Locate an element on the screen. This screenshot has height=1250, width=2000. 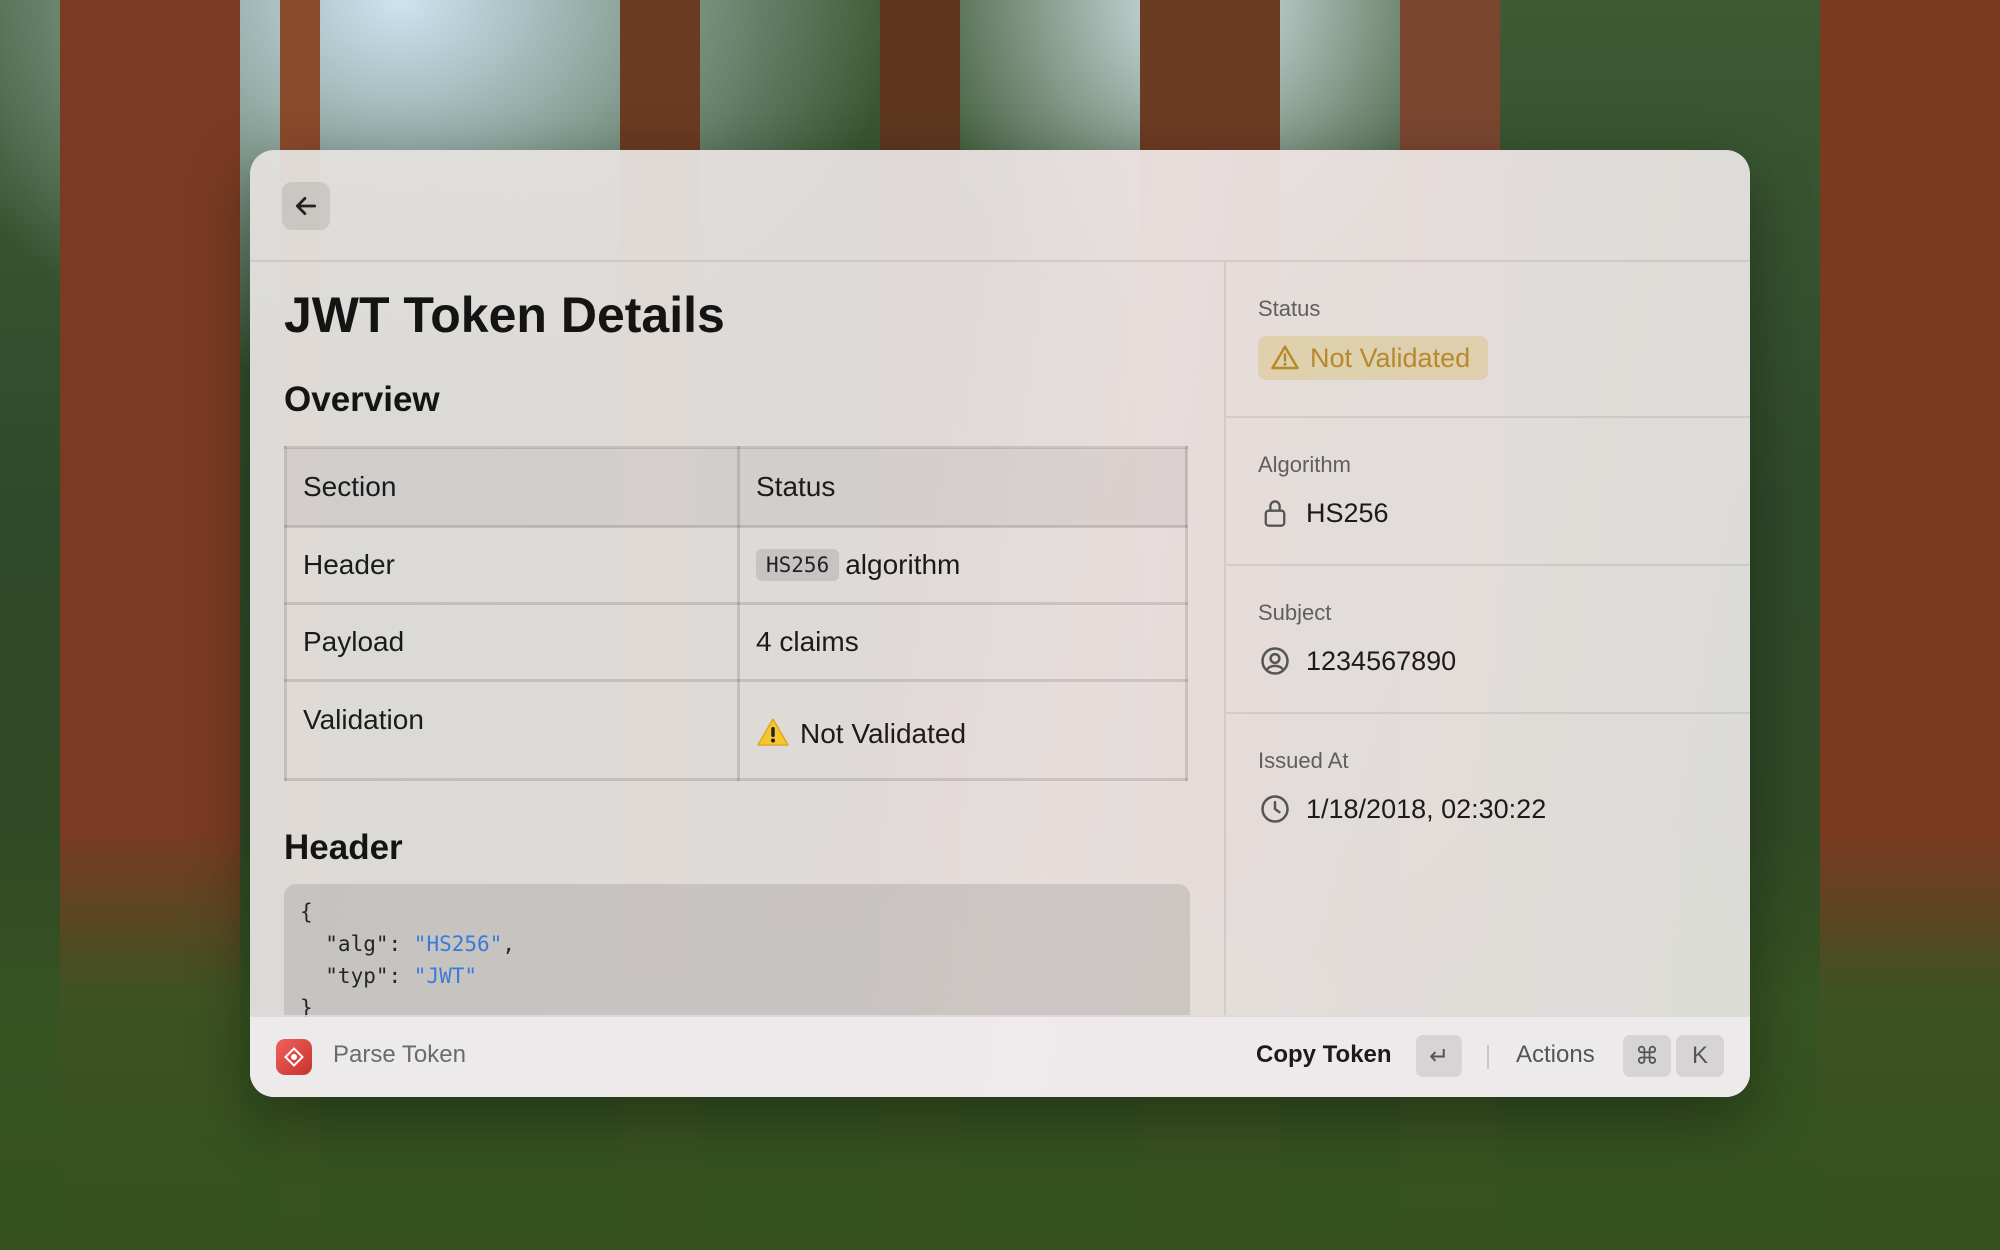
column-header-section: Section is located at coordinates (512, 487).